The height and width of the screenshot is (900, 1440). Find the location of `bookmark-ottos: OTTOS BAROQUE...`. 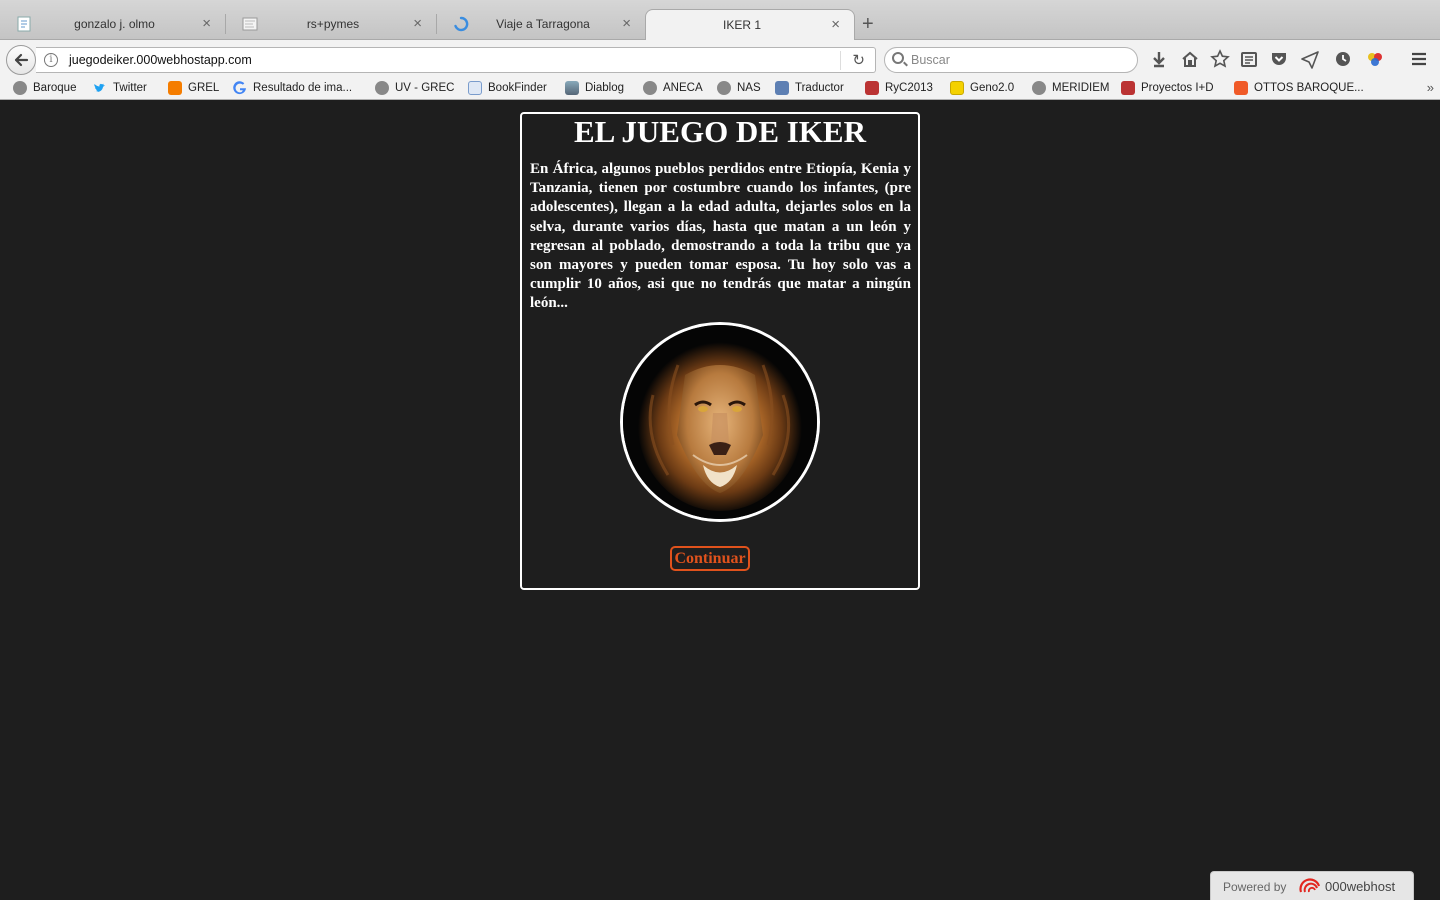

bookmark-ottos: OTTOS BAROQUE... is located at coordinates (1299, 89).